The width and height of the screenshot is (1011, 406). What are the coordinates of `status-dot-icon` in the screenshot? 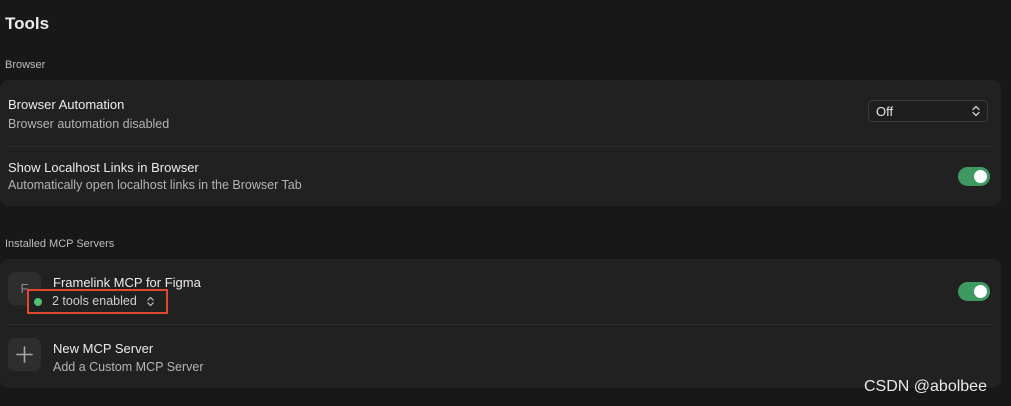 It's located at (38, 302).